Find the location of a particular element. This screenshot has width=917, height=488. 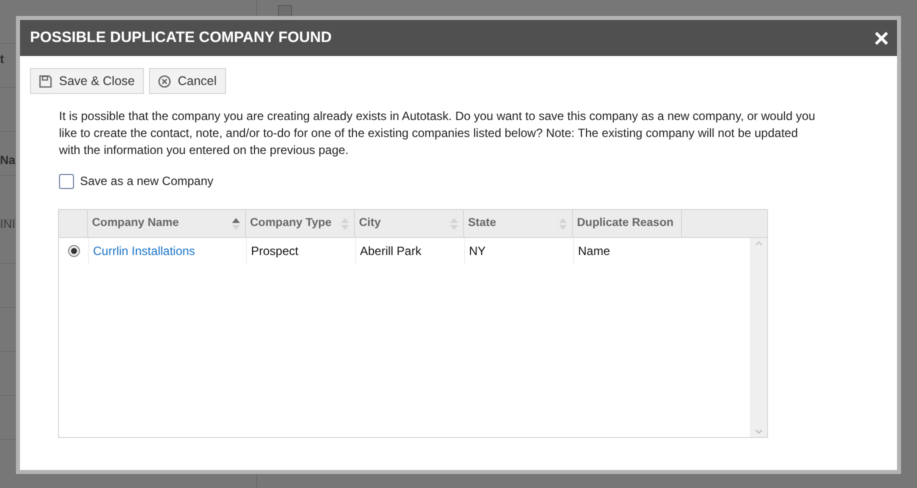

table-cell: Aberill Park is located at coordinates (409, 251).